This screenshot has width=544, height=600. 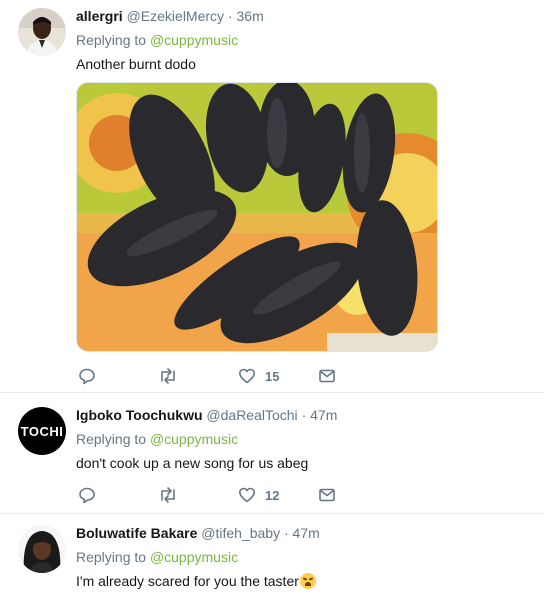 What do you see at coordinates (240, 533) in the screenshot?
I see `user-handle: @tifeh_baby` at bounding box center [240, 533].